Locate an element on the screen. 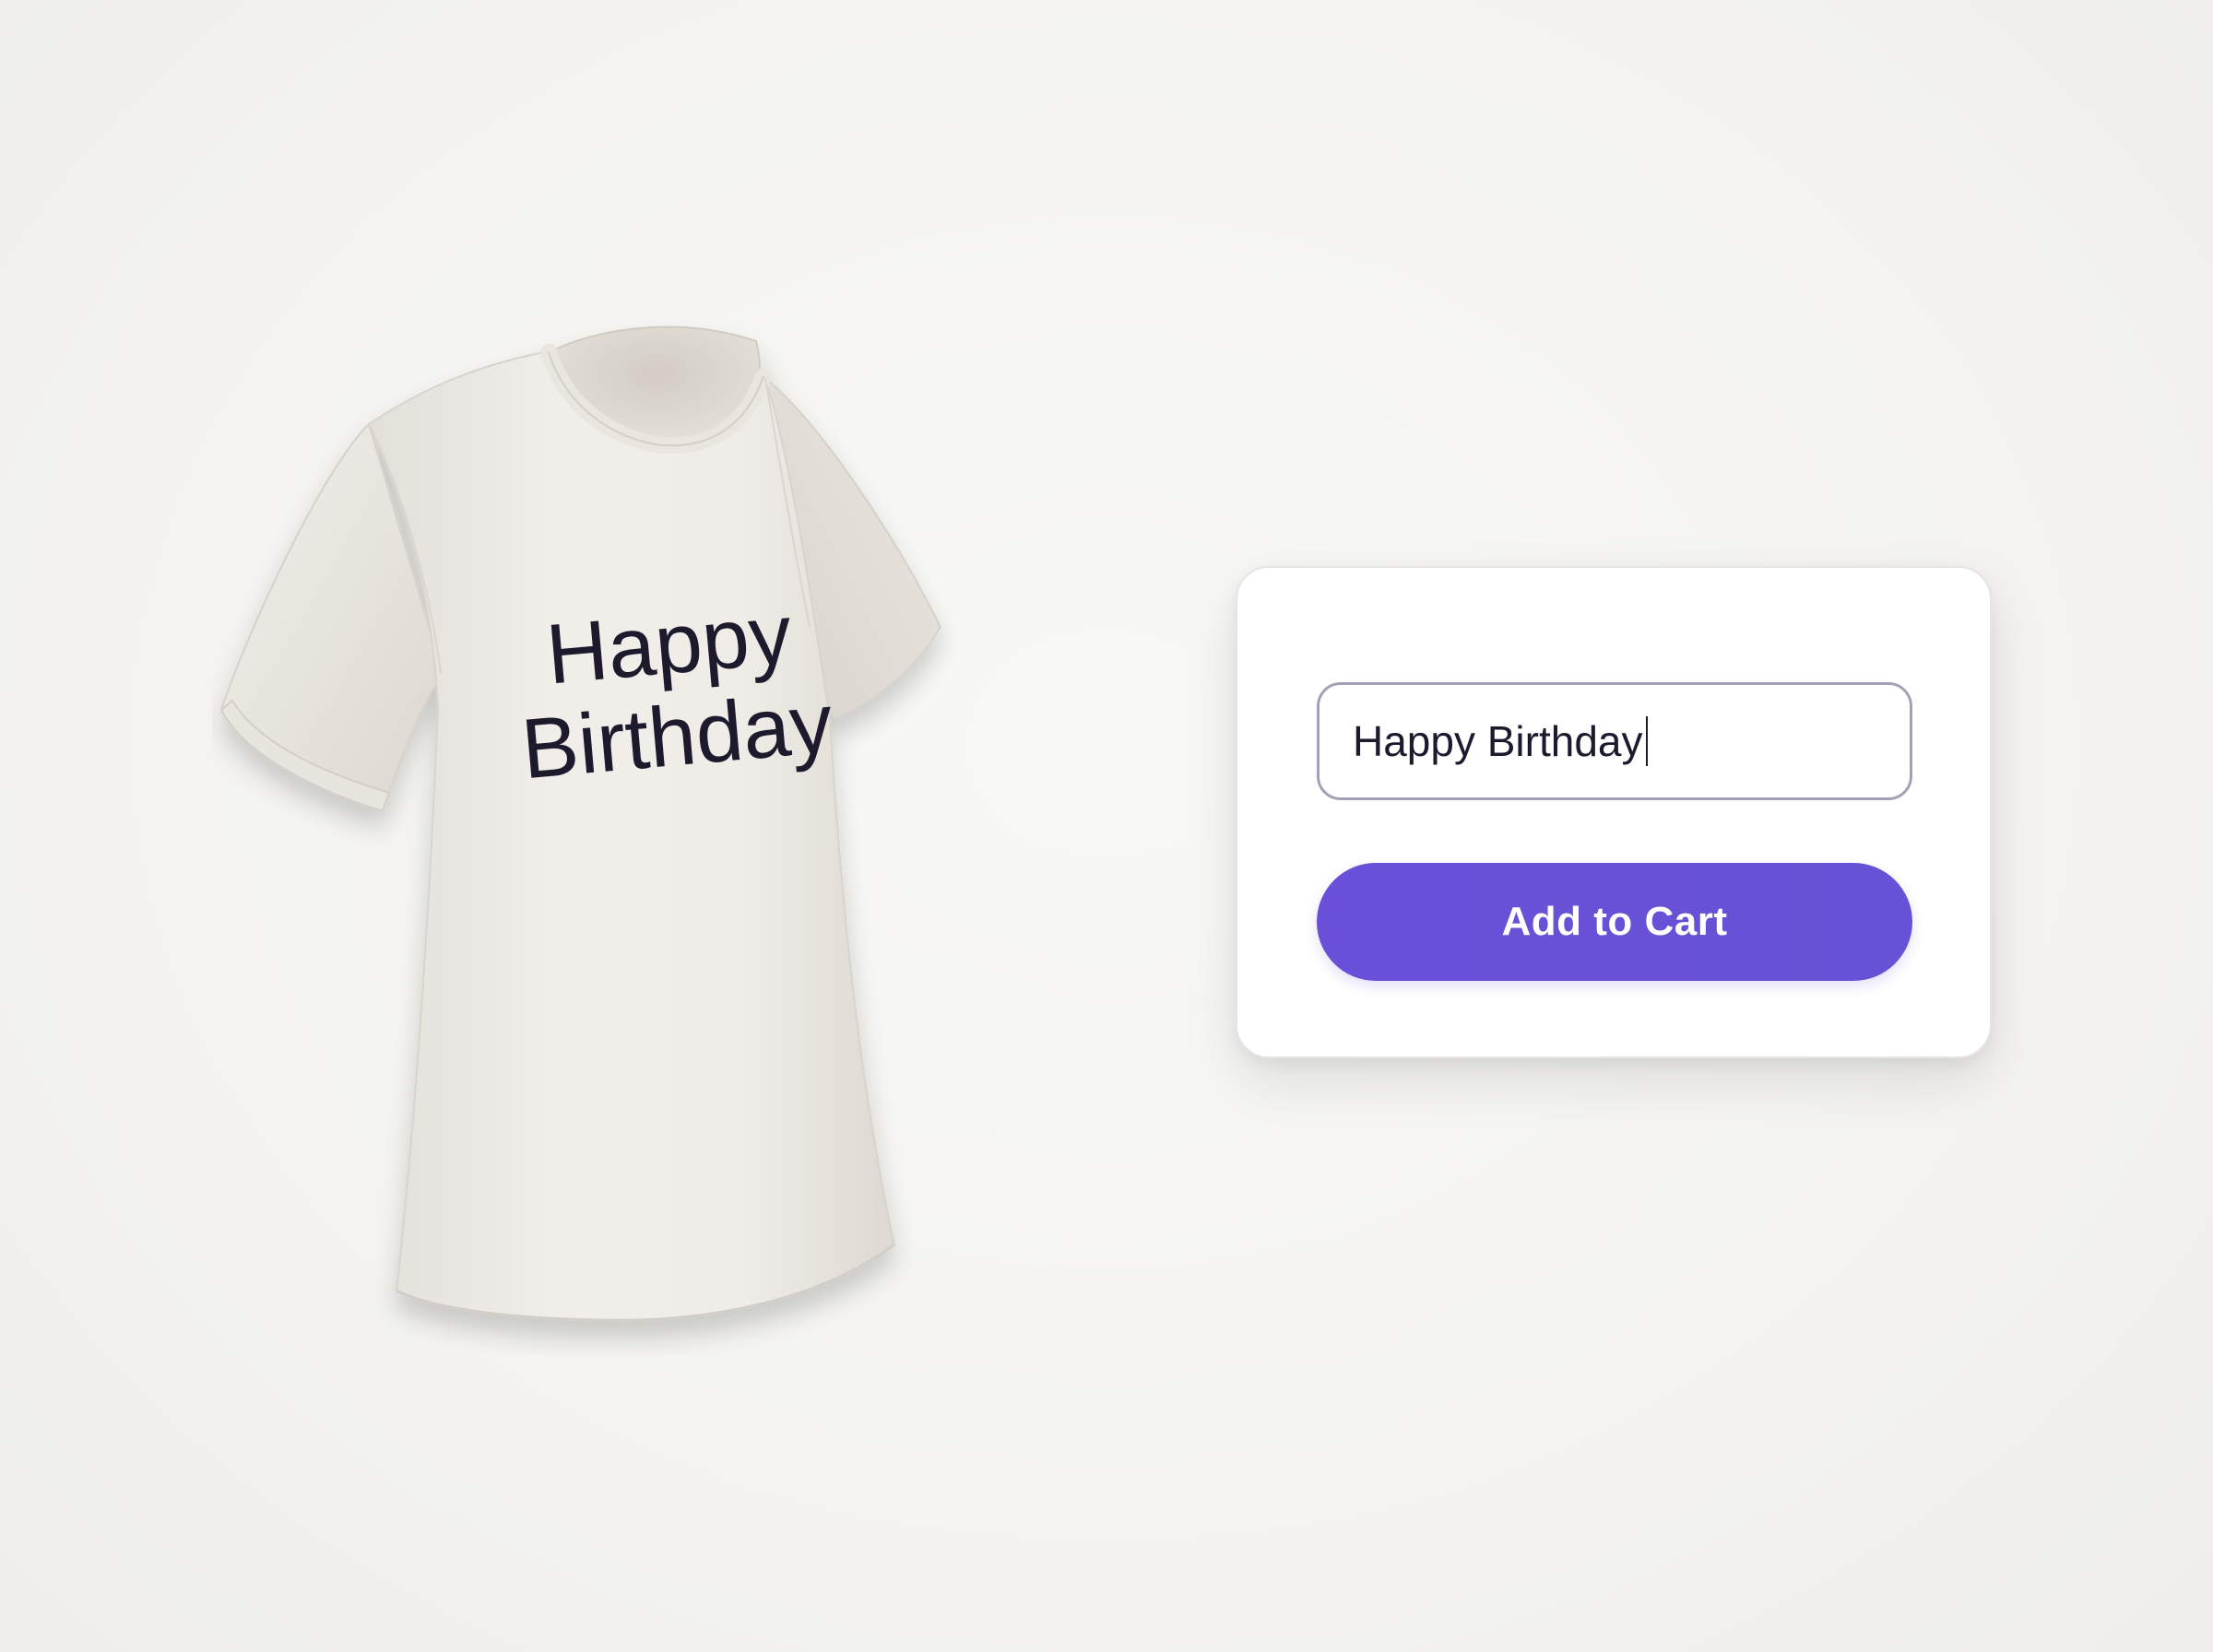 The width and height of the screenshot is (2213, 1652). customization-card: Happy Birthday Add to Cart is located at coordinates (1614, 812).